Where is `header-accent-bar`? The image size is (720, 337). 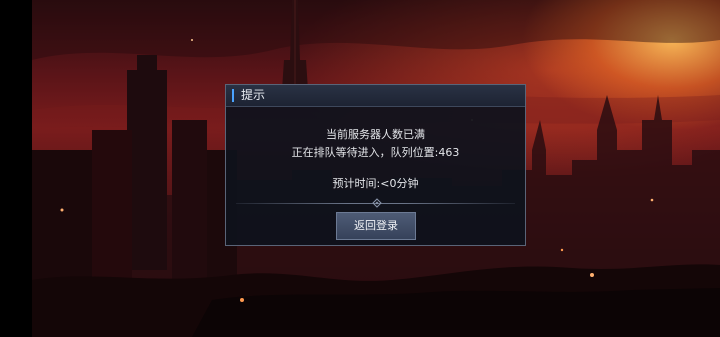
header-accent-bar is located at coordinates (233, 95).